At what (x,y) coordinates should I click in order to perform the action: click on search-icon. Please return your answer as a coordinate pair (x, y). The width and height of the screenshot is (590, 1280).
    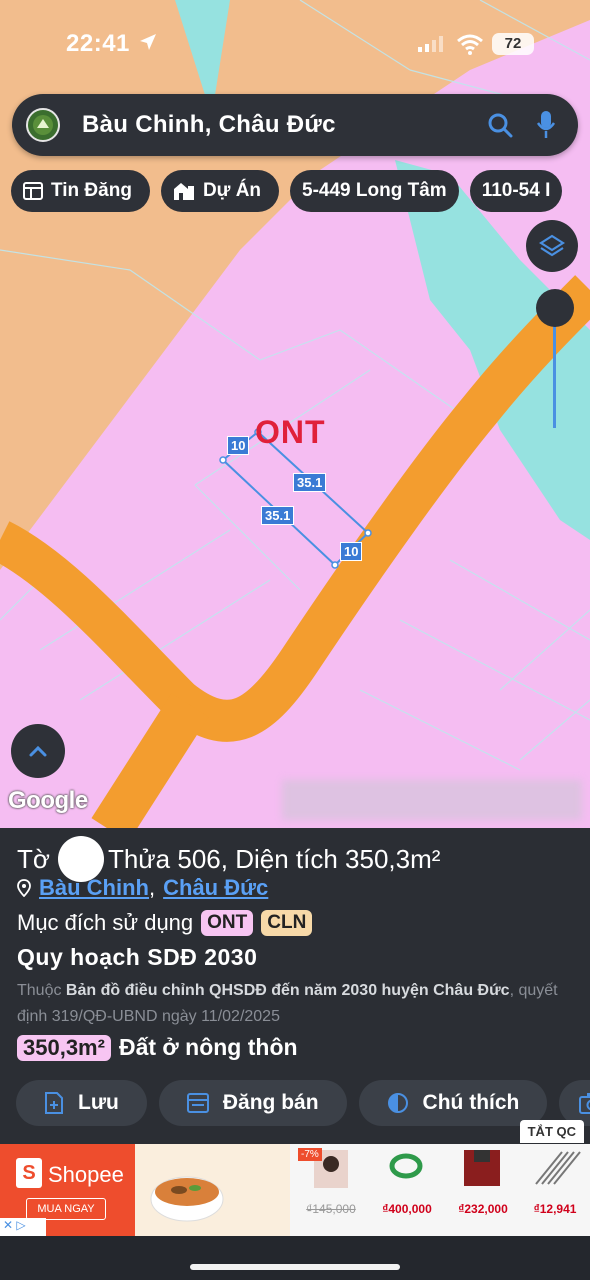
    Looking at the image, I should click on (500, 125).